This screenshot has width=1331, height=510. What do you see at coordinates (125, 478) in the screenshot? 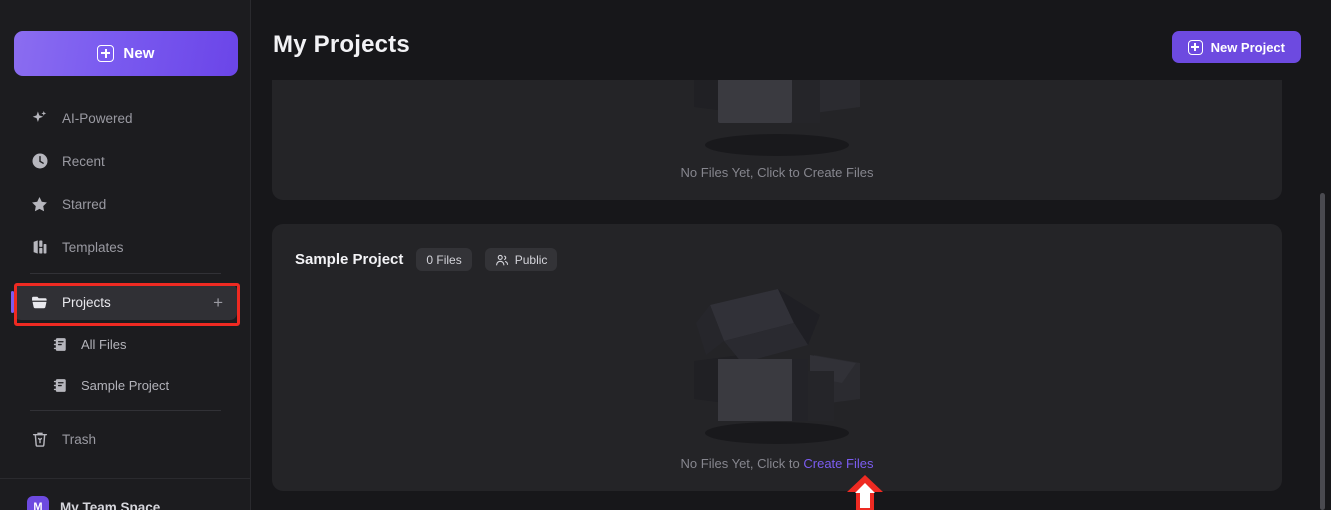
I see `sidebar-bottom-divider` at bounding box center [125, 478].